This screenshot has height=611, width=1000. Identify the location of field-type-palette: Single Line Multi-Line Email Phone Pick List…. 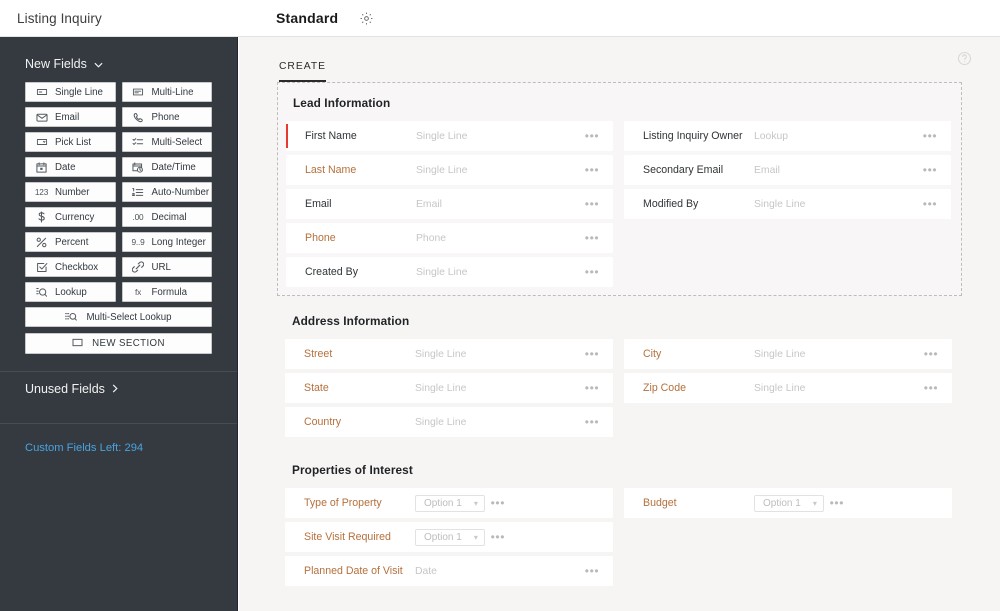
(118, 204).